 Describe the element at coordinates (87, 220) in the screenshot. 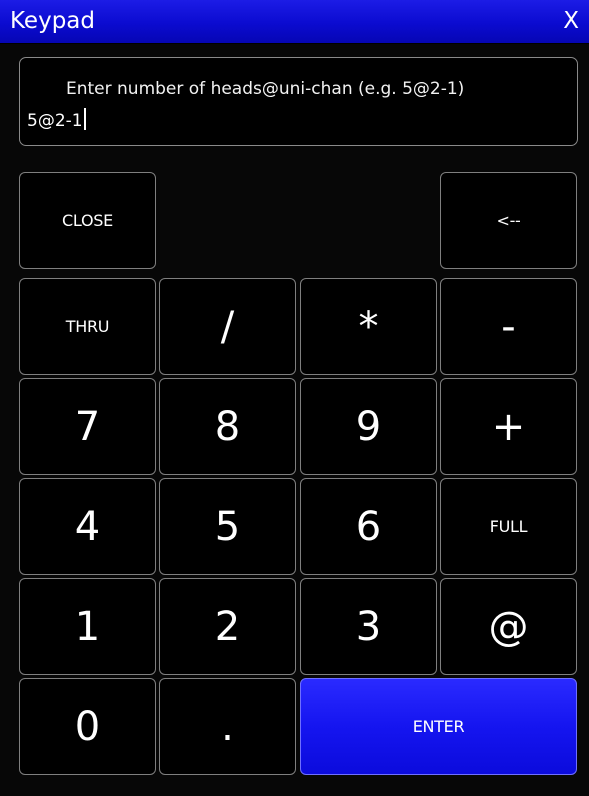

I see `close-key: CLOSE` at that location.